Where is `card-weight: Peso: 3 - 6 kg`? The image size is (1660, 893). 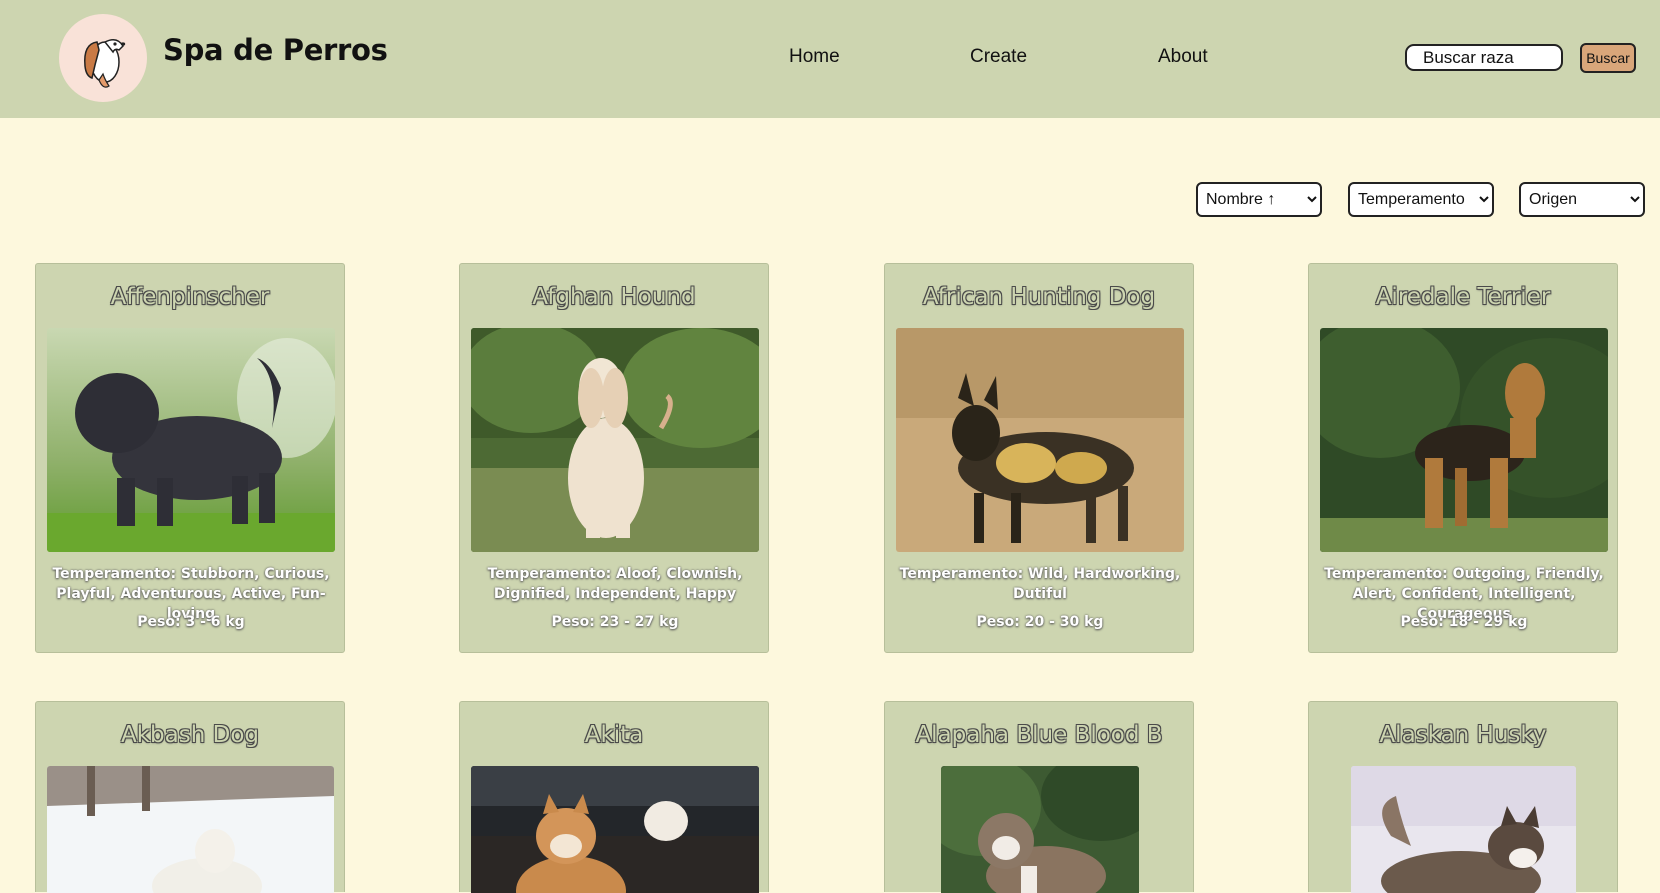 card-weight: Peso: 3 - 6 kg is located at coordinates (191, 622).